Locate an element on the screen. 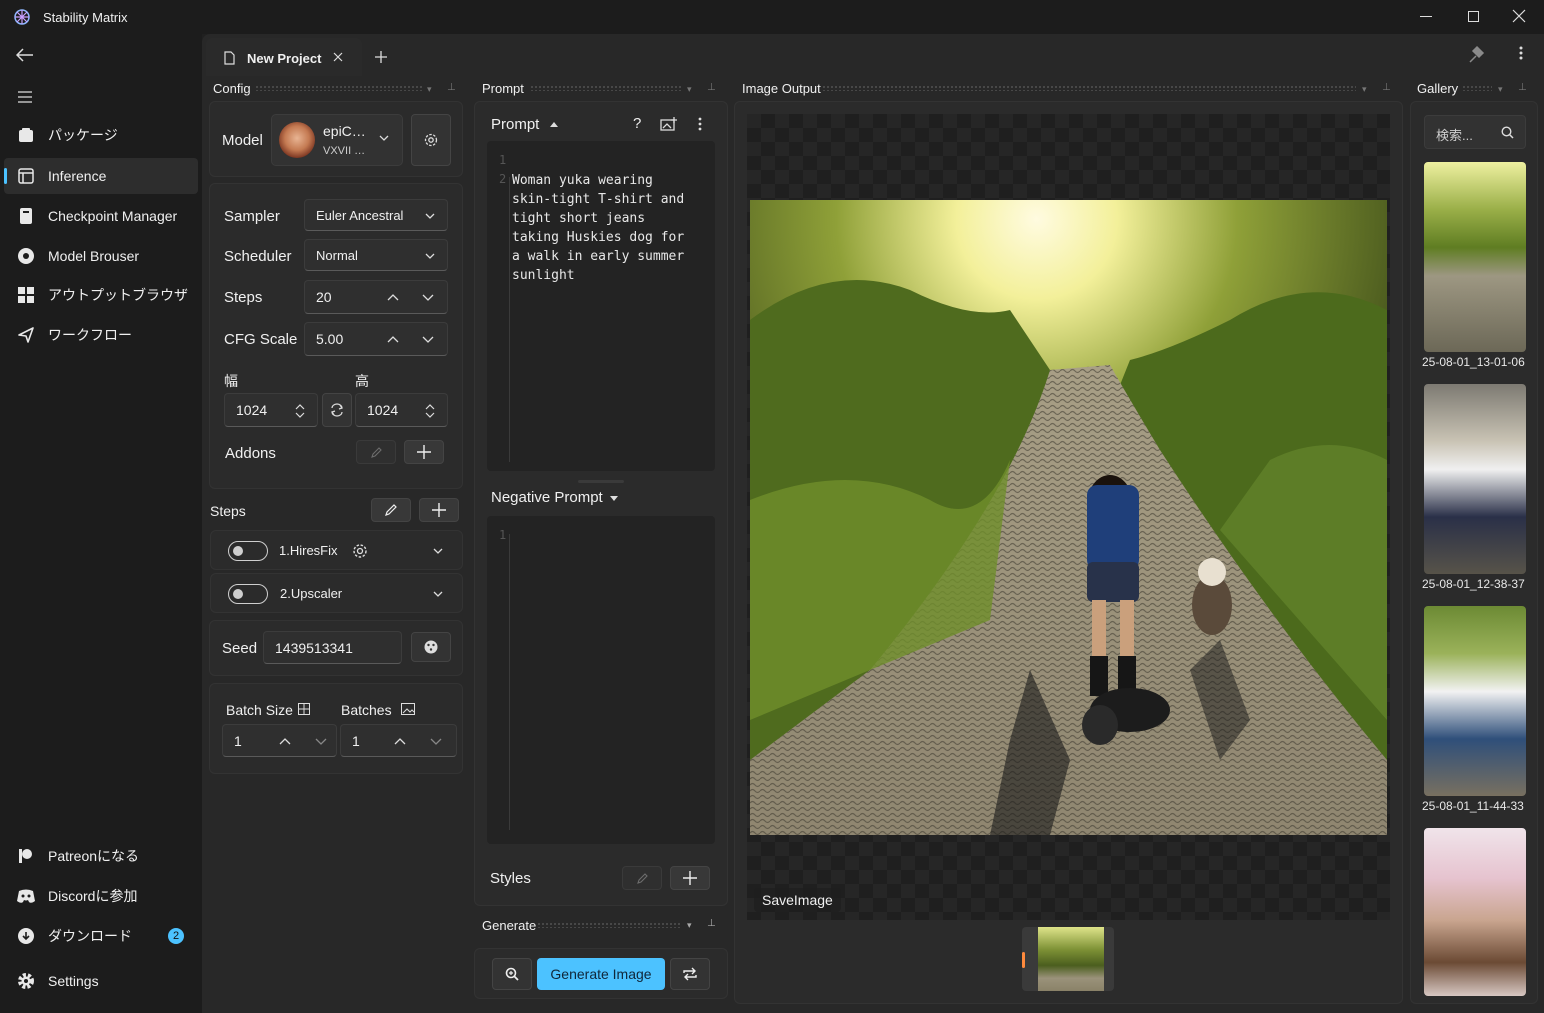 The image size is (1544, 1013). width-input: 1024 is located at coordinates (271, 410).